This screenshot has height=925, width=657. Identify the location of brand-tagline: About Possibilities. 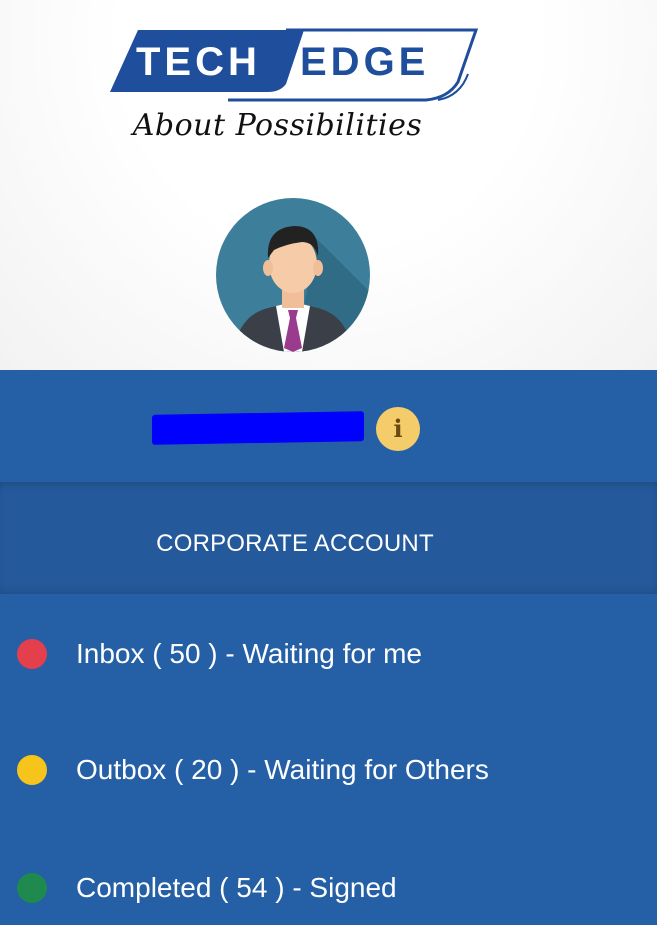
(277, 125).